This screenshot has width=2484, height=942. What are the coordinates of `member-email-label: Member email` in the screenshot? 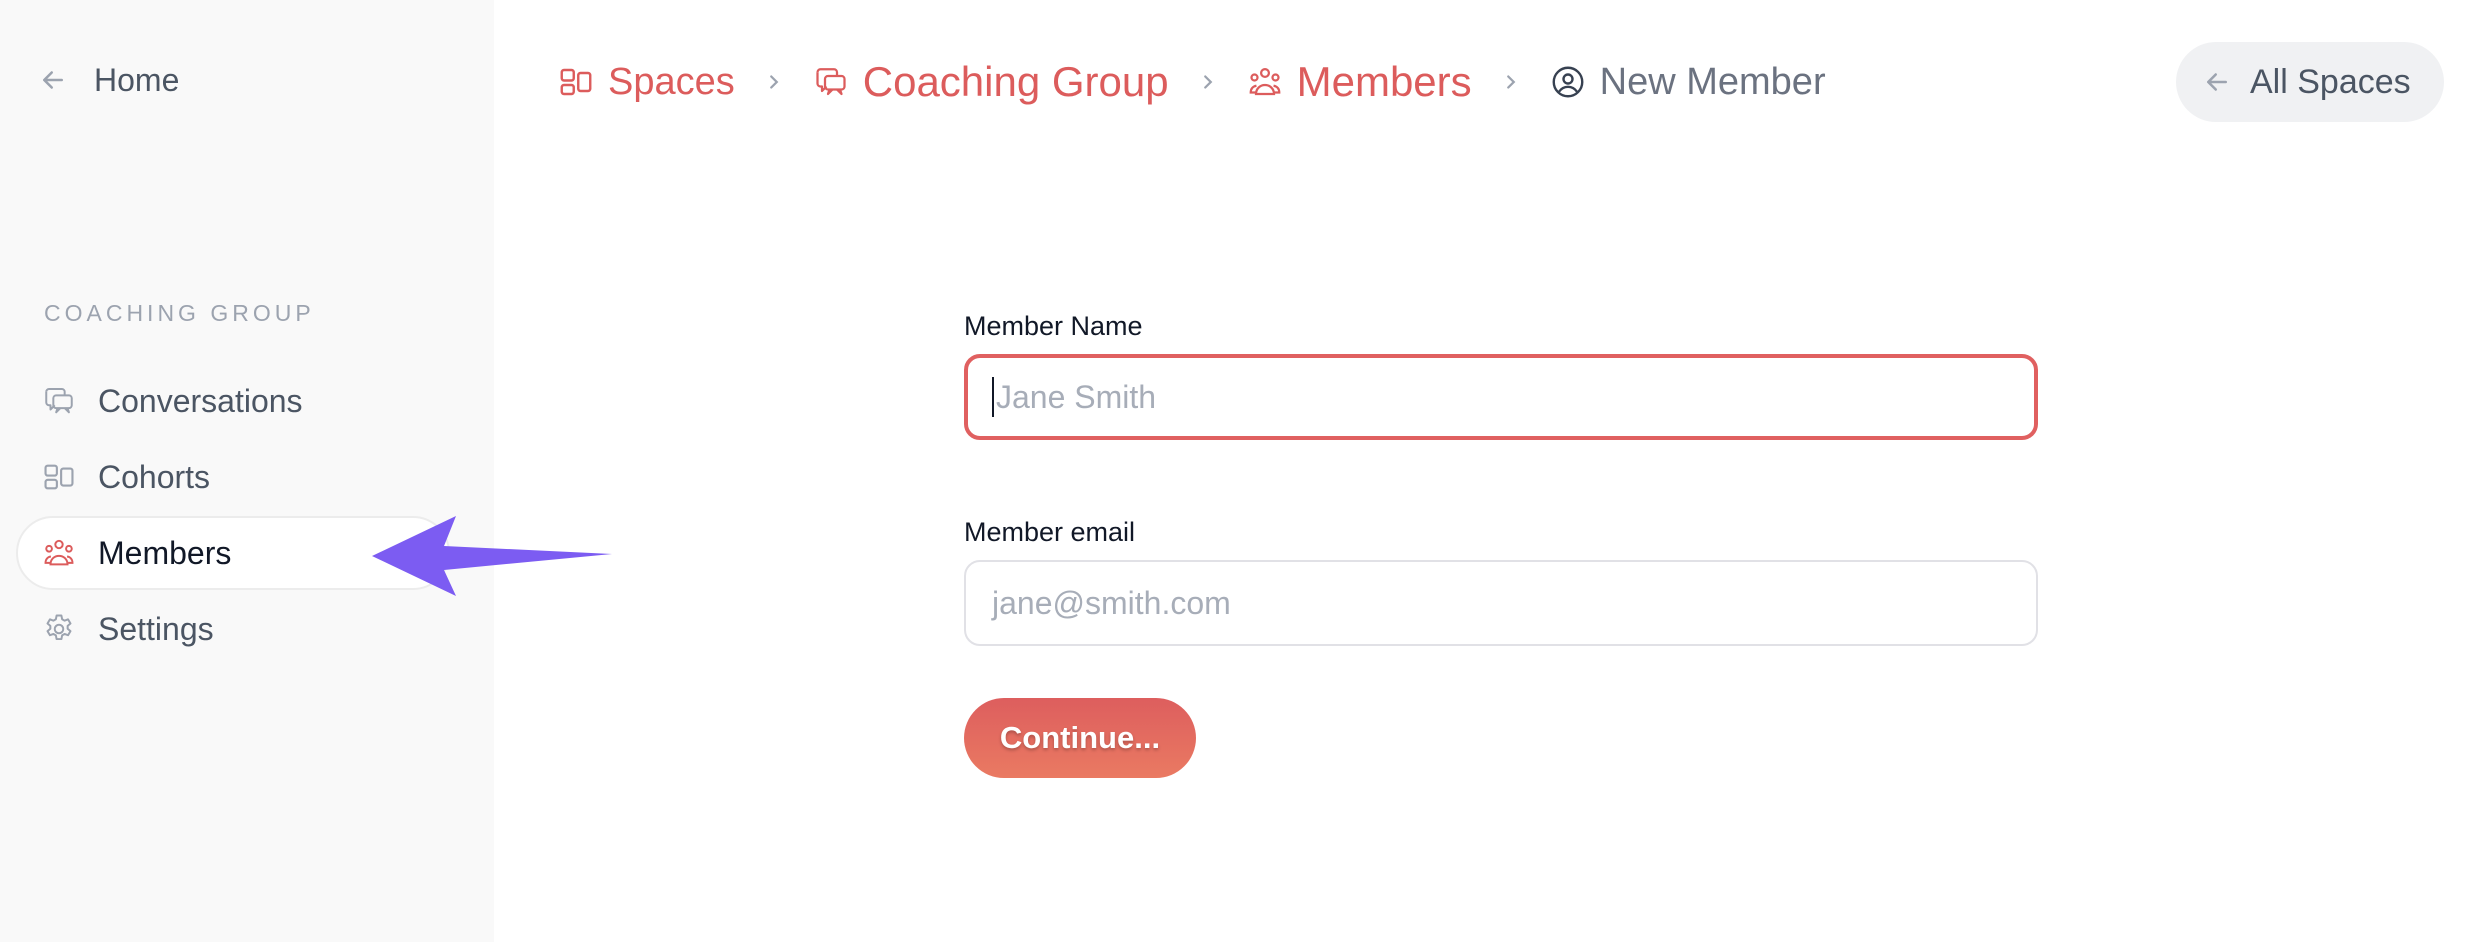 It's located at (1050, 532).